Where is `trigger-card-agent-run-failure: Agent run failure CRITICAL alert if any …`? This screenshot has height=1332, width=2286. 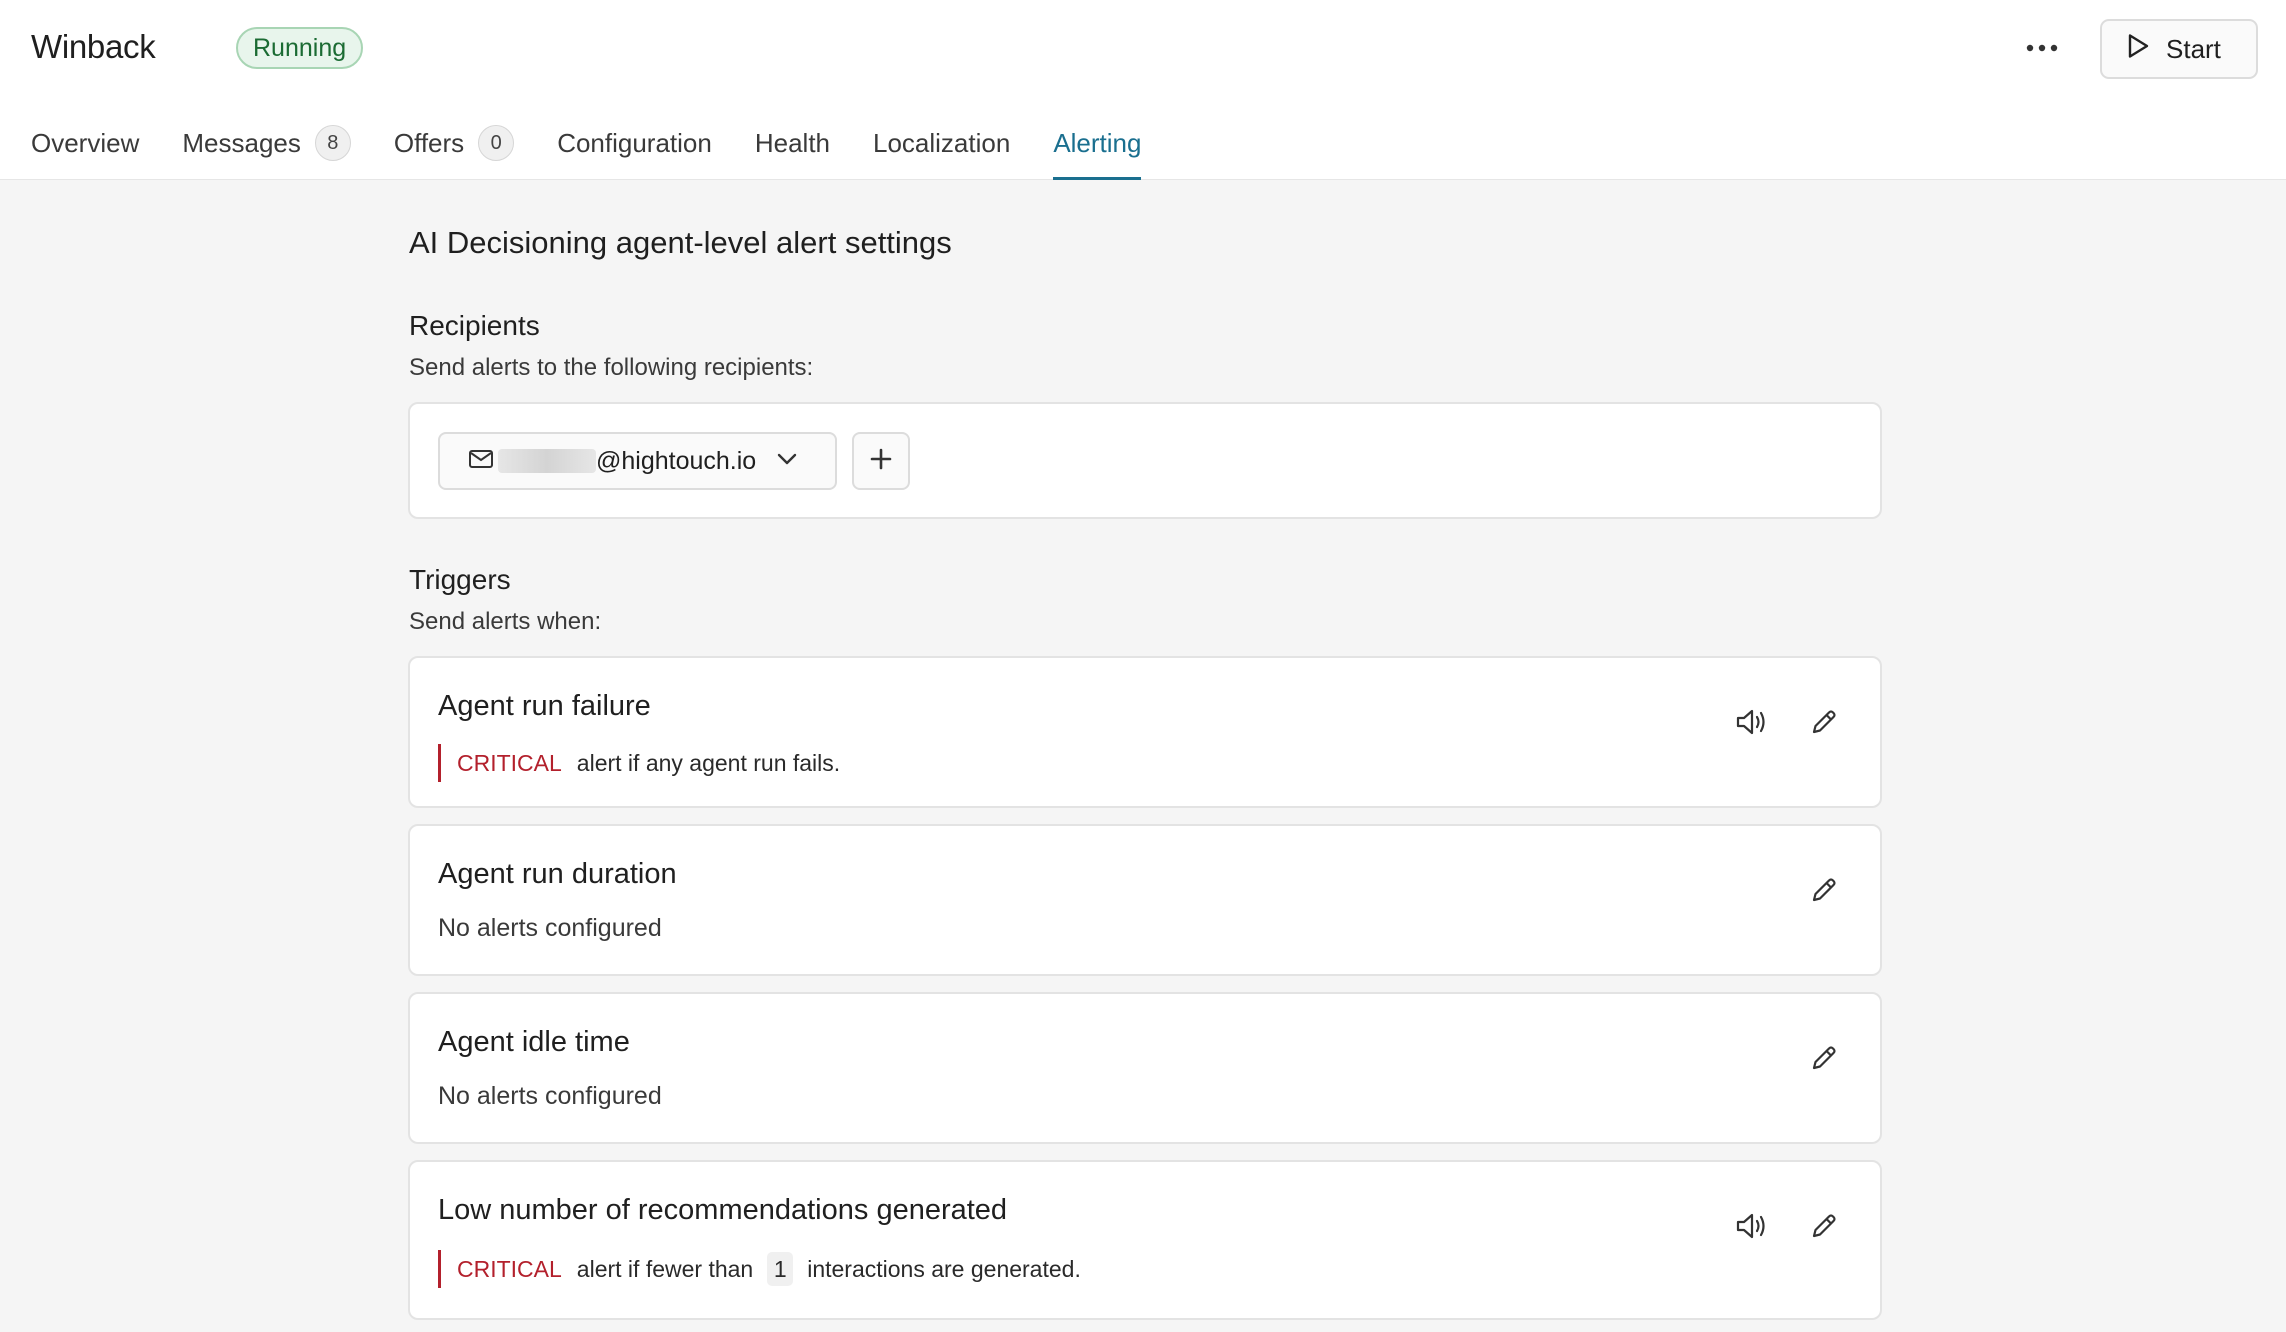
trigger-card-agent-run-failure: Agent run failure CRITICAL alert if any … is located at coordinates (1145, 732).